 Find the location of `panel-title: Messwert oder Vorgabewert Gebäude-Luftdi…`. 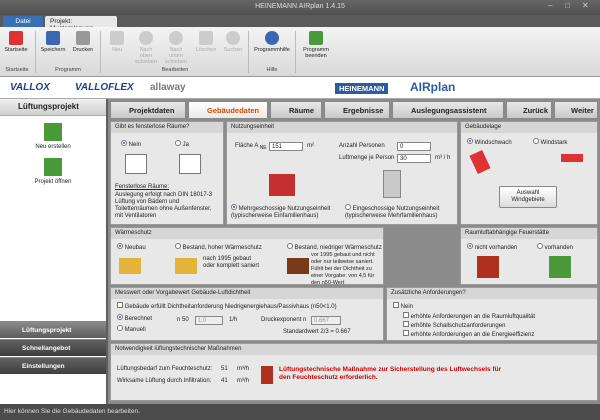

panel-title: Messwert oder Vorgabewert Gebäude-Luftdi… is located at coordinates (247, 293).